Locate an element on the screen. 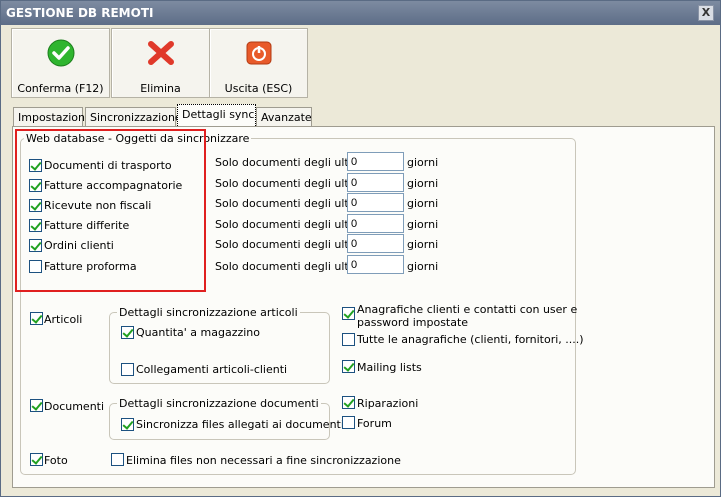 This screenshot has height=497, width=721. label-mailing-lists: Mailing lists is located at coordinates (389, 367).